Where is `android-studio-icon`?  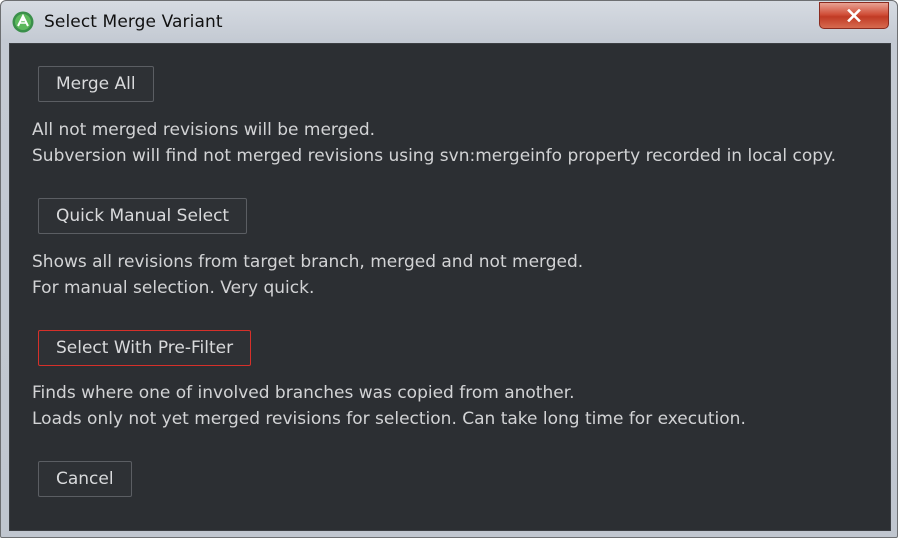
android-studio-icon is located at coordinates (23, 22).